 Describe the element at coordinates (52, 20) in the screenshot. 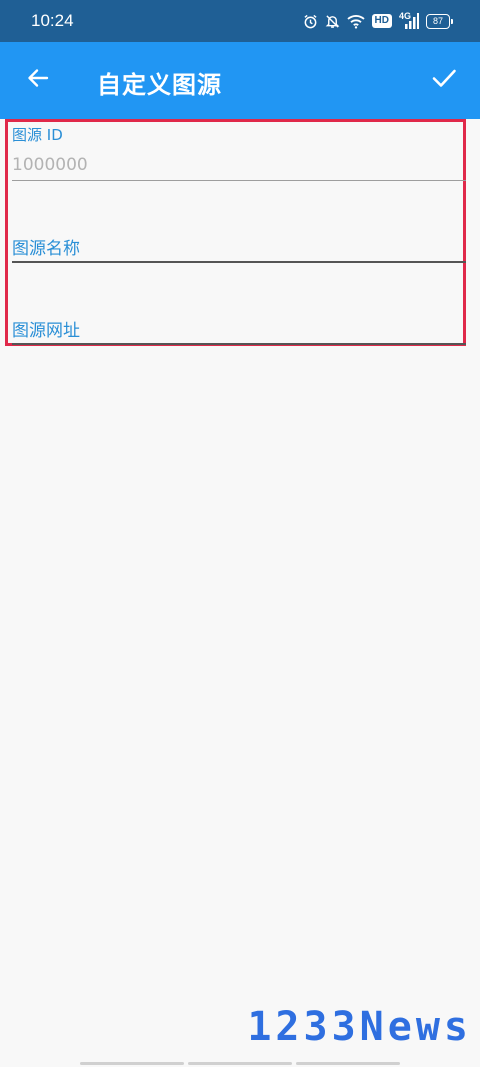

I see `status-time: 10:24` at that location.